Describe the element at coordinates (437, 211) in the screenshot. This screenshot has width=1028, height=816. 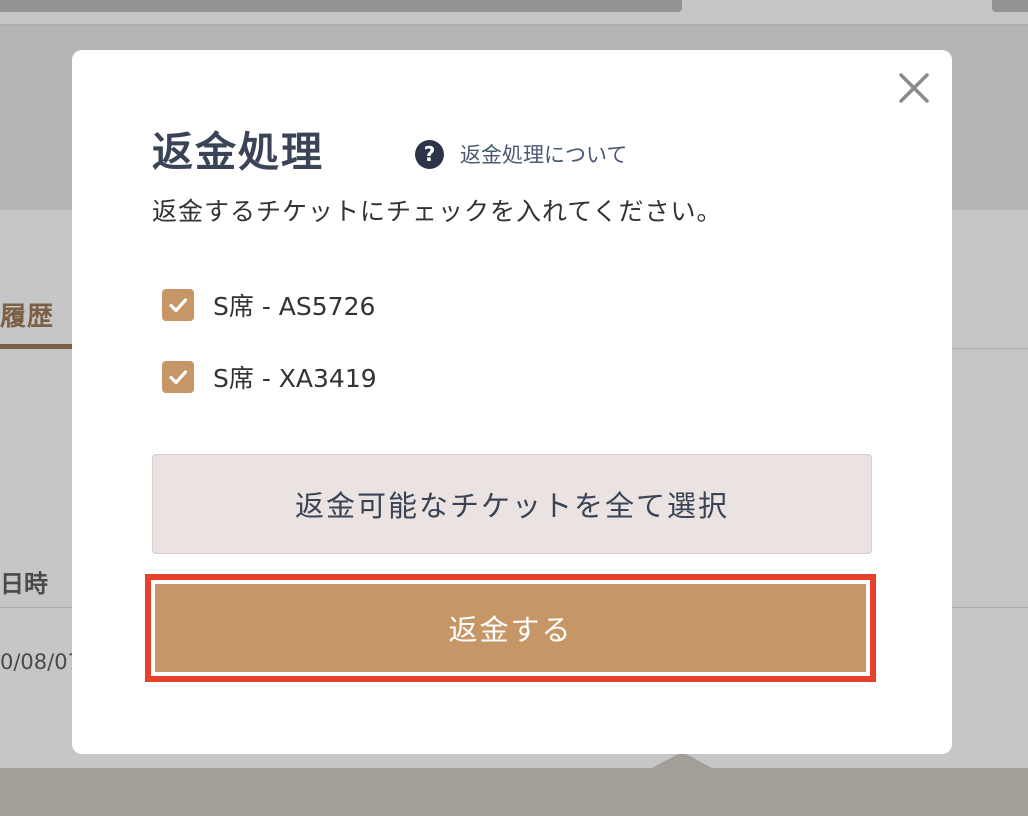
I see `instruction-text: 返金するチケットにチェックを入れてください。` at that location.